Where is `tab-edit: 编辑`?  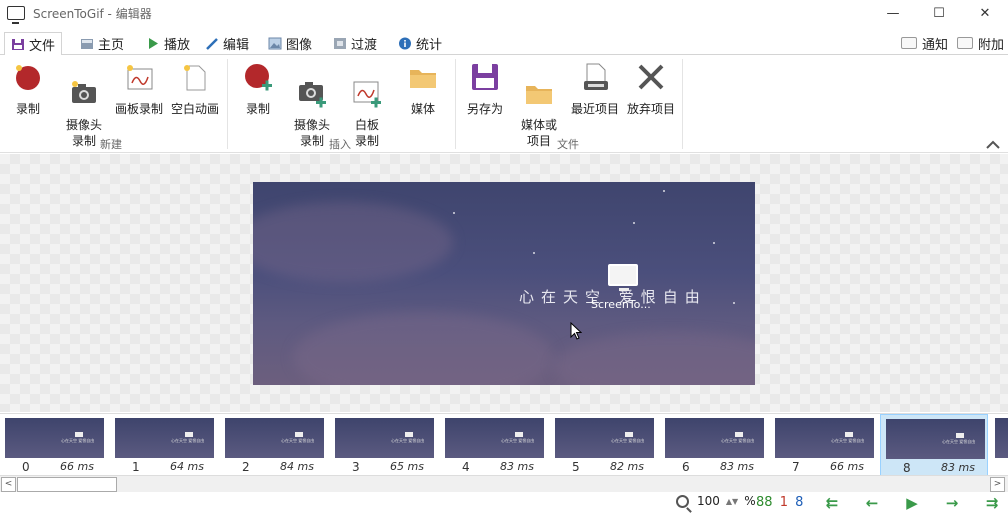 tab-edit: 编辑 is located at coordinates (227, 43).